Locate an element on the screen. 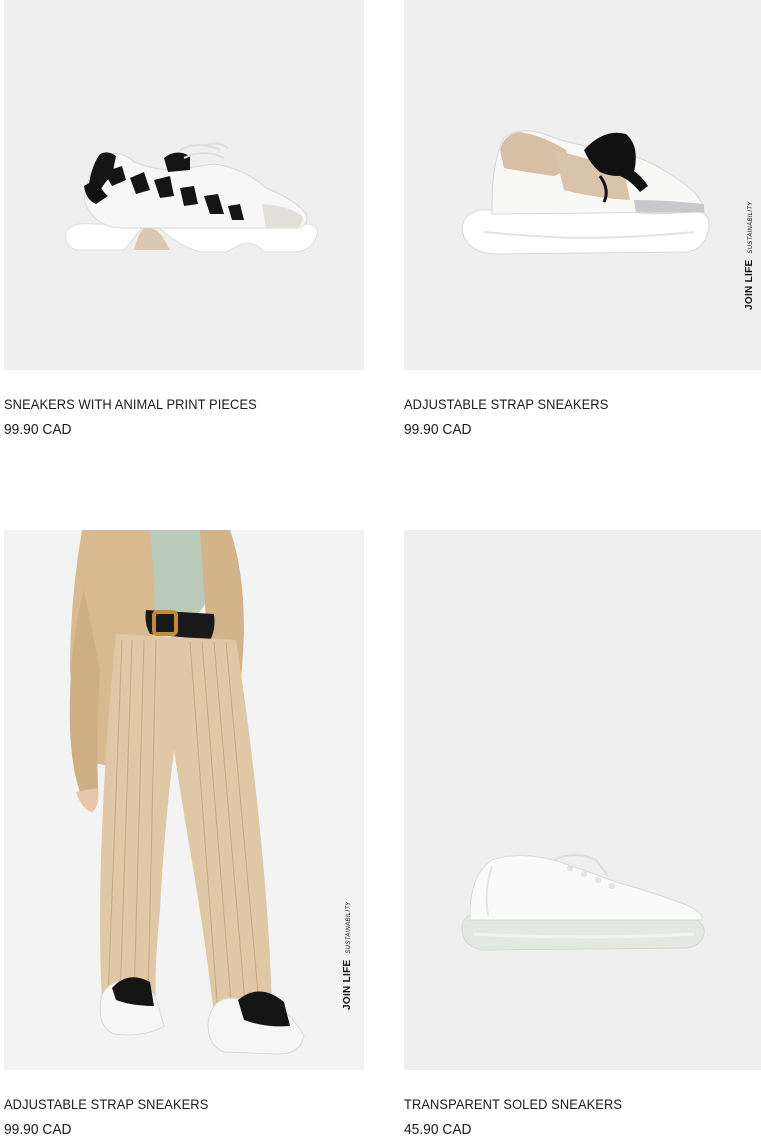  white-sneaker-zebra-print-icon is located at coordinates (191, 197).